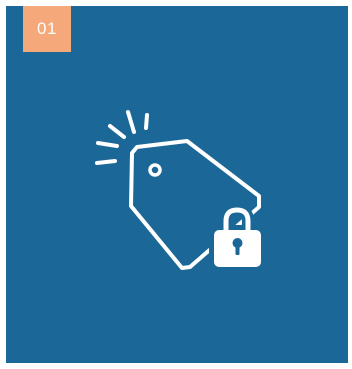 The image size is (352, 369). I want to click on padlock-icon, so click(238, 237).